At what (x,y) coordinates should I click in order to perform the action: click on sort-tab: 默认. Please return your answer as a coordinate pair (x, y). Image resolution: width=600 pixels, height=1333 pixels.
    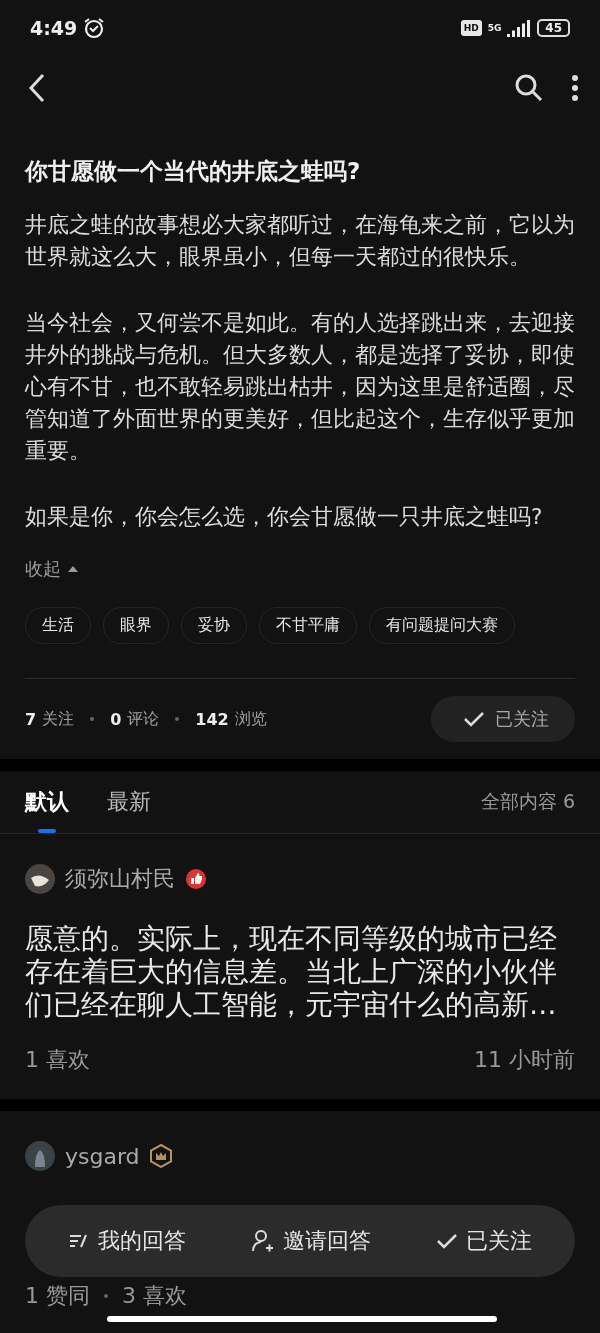
    Looking at the image, I should click on (47, 802).